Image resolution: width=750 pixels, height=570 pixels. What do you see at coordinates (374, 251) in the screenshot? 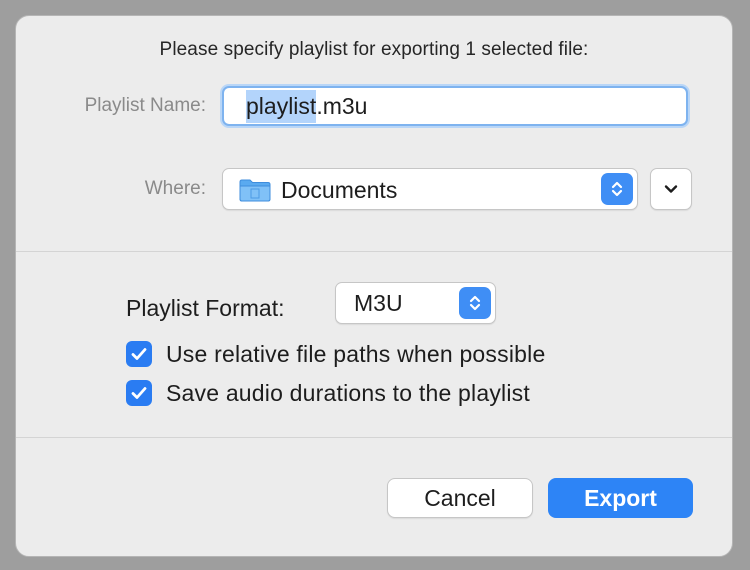
I see `divider-top` at bounding box center [374, 251].